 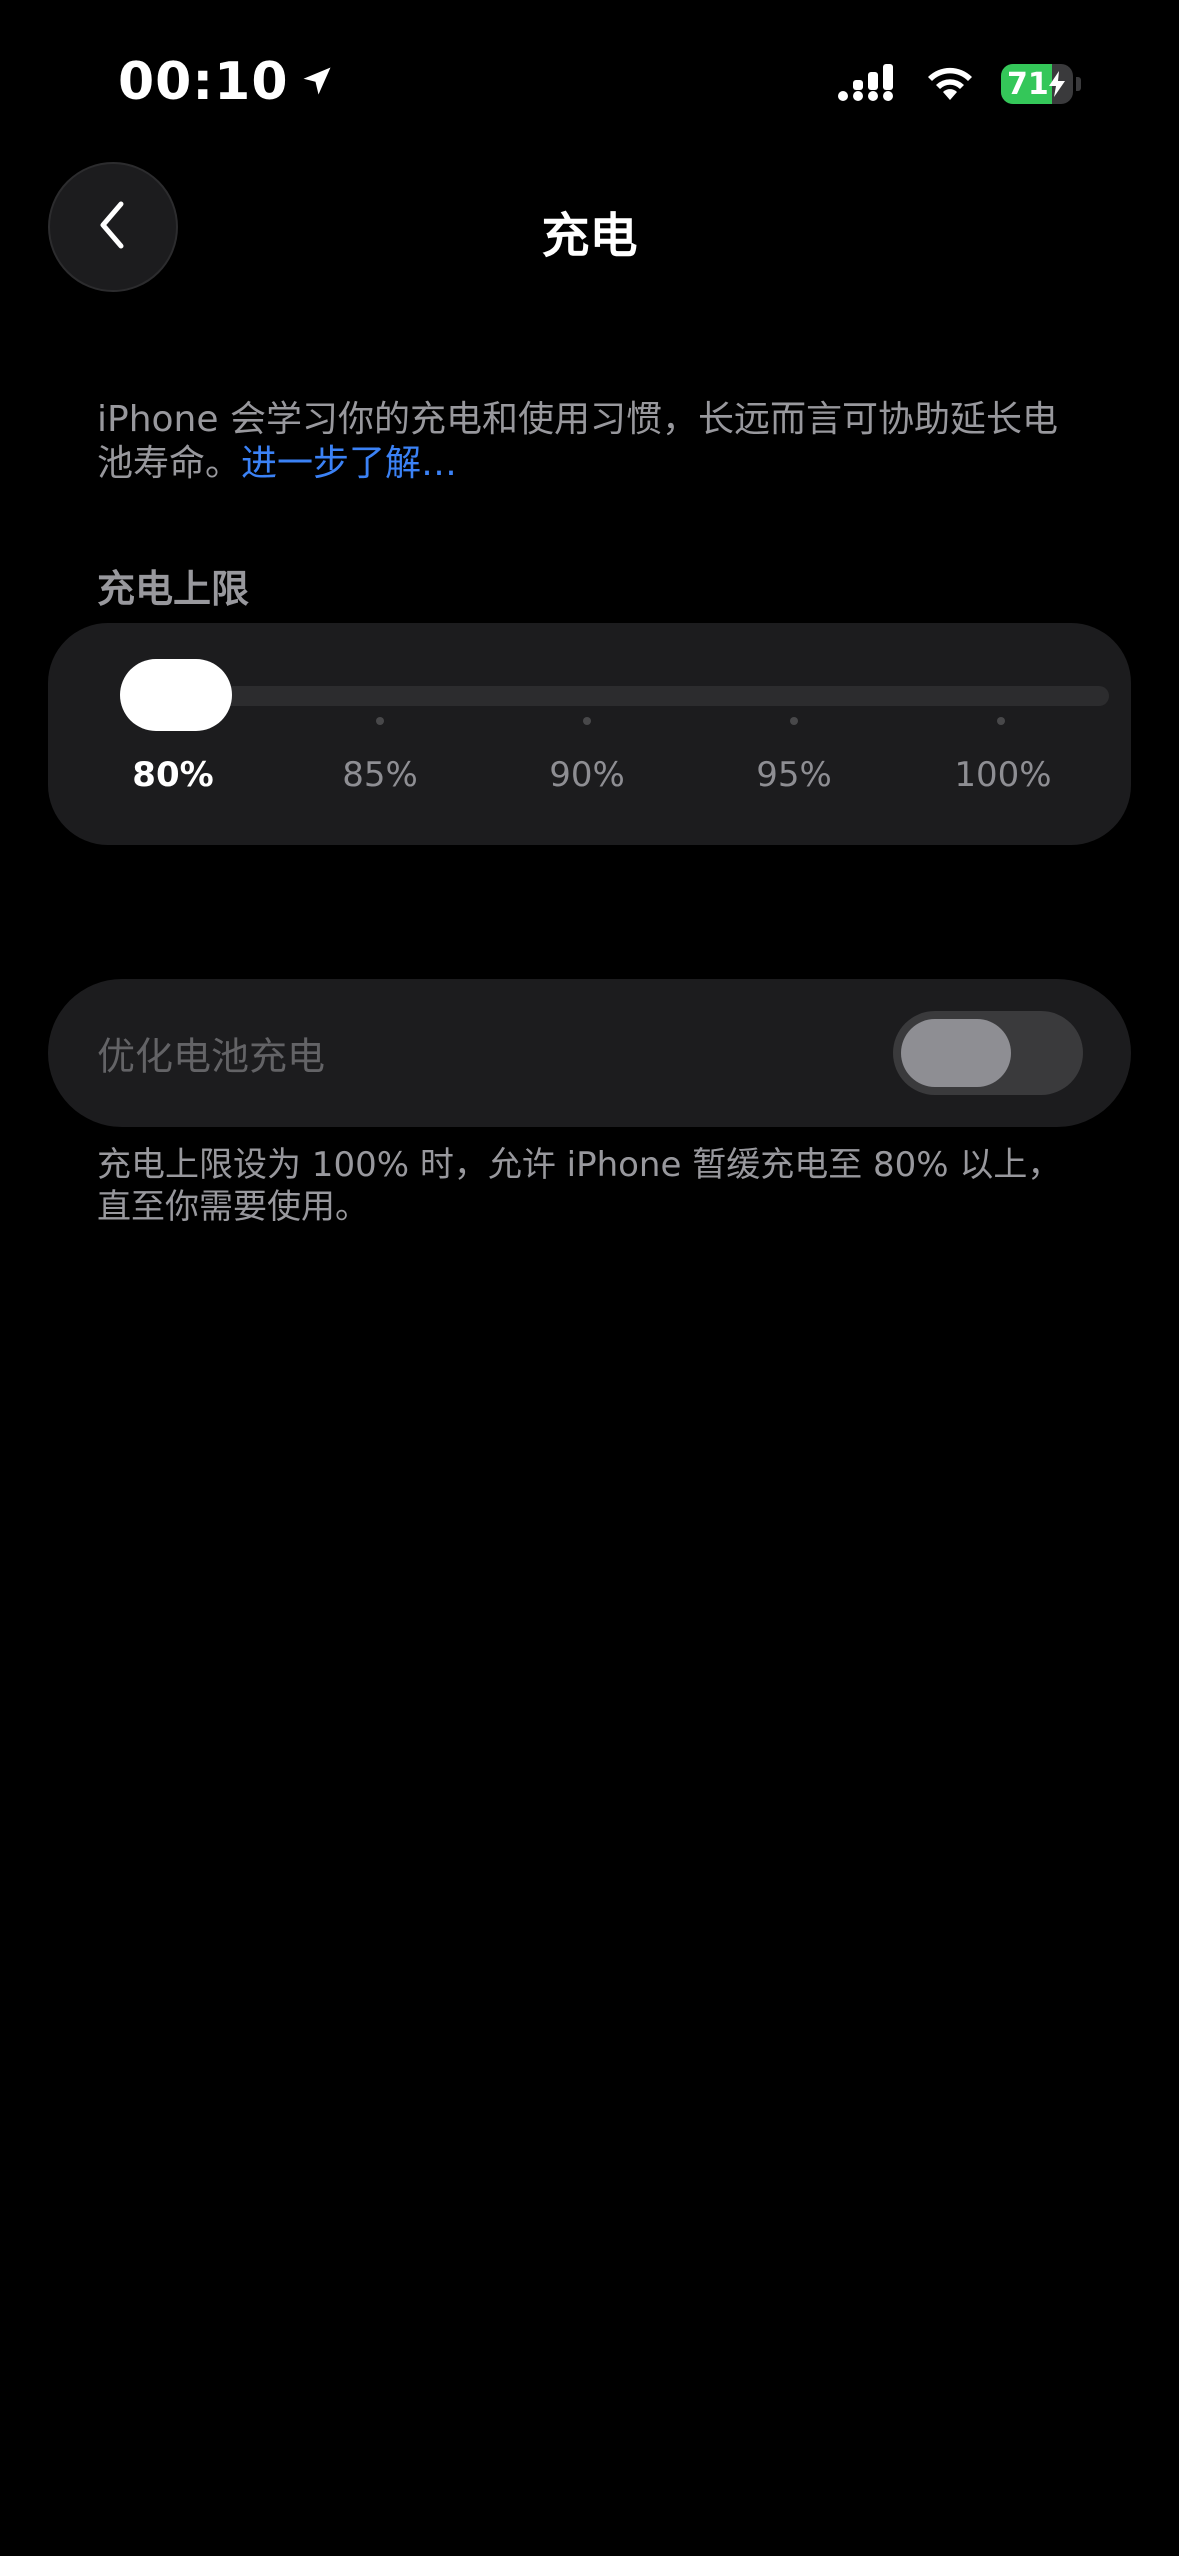 What do you see at coordinates (956, 1053) in the screenshot?
I see `toggle-knob` at bounding box center [956, 1053].